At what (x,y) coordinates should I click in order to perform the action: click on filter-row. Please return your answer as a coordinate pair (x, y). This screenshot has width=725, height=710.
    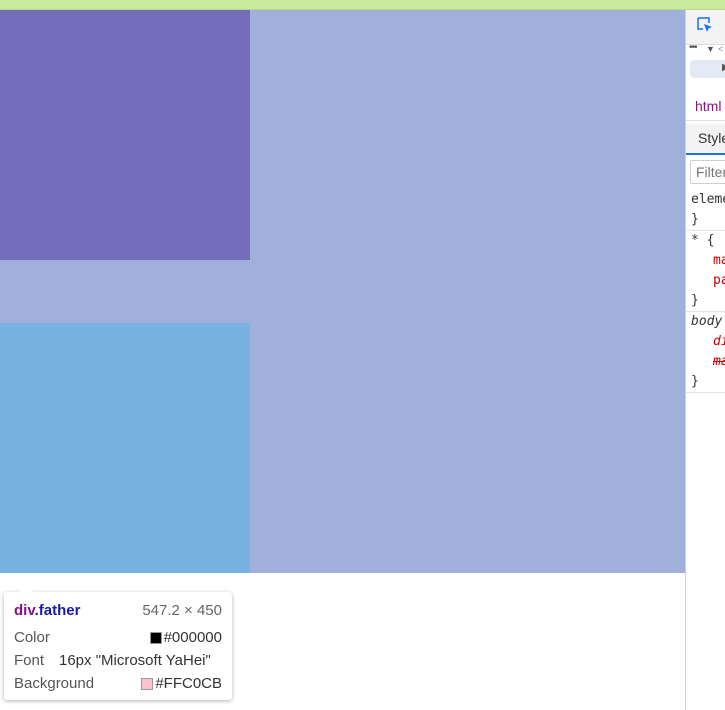
    Looking at the image, I should click on (705, 172).